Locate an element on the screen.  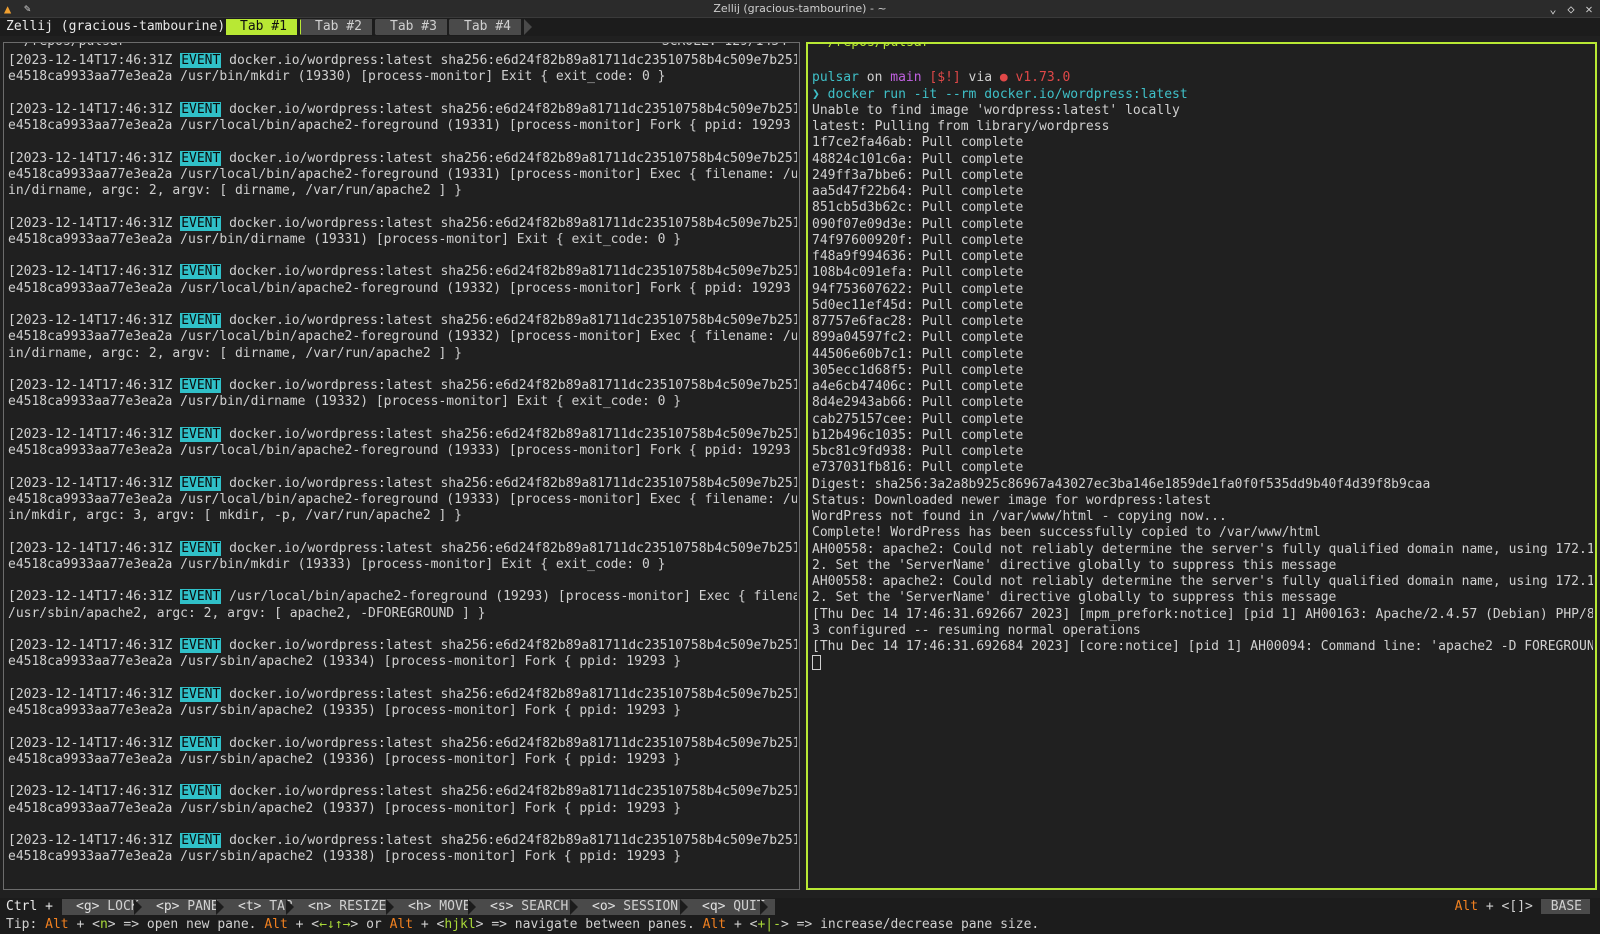
output-line: 108b4c091efa: Pull complete is located at coordinates (918, 273).